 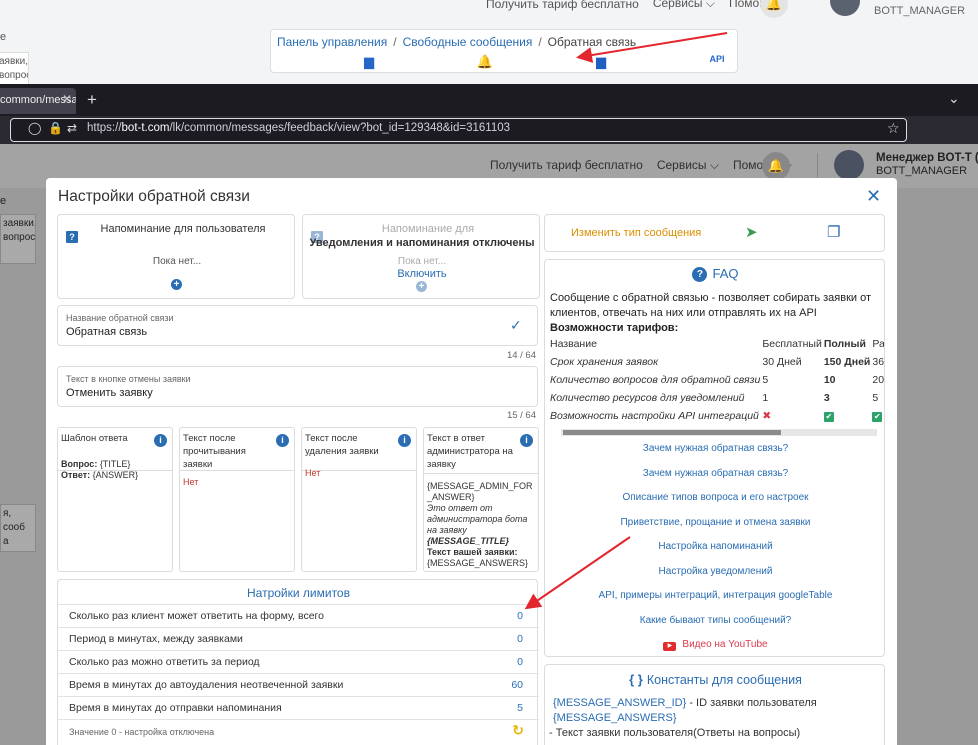 I want to click on view-tabs: ▆ 🔔 ▆ API, so click(x=543, y=62).